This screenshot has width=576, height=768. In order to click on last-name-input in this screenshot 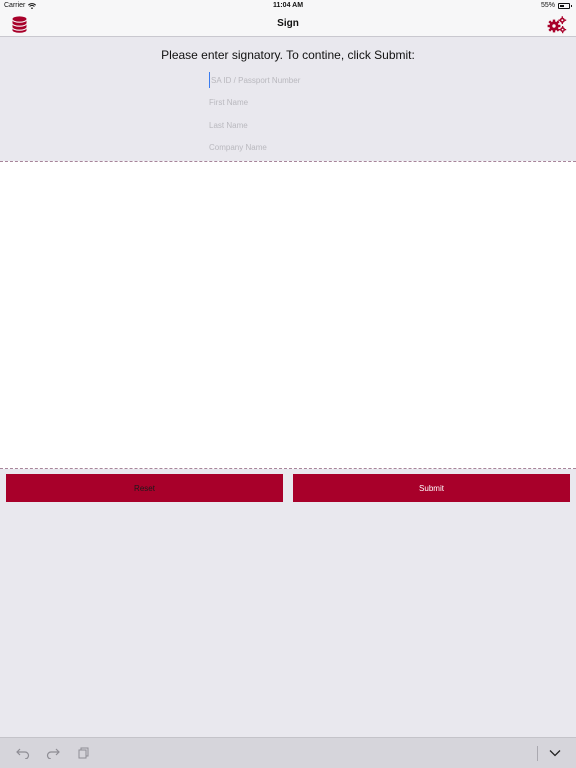, I will do `click(309, 125)`.